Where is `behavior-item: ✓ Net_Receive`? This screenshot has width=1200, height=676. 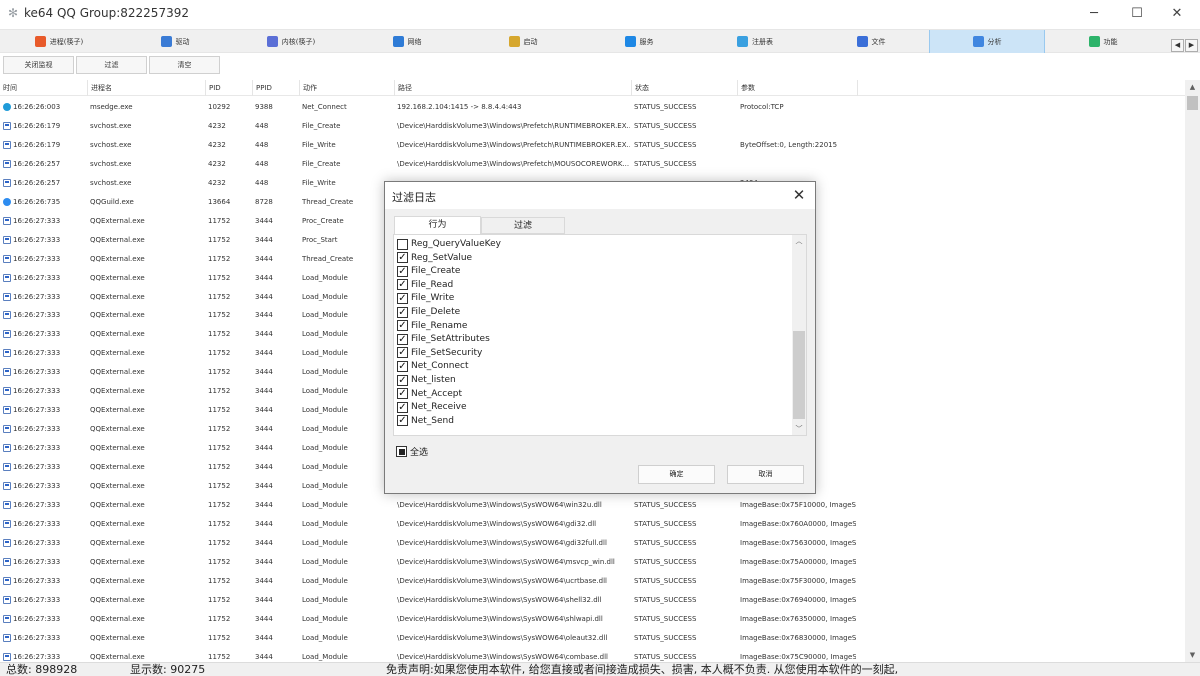
behavior-item: ✓ Net_Receive is located at coordinates (432, 407).